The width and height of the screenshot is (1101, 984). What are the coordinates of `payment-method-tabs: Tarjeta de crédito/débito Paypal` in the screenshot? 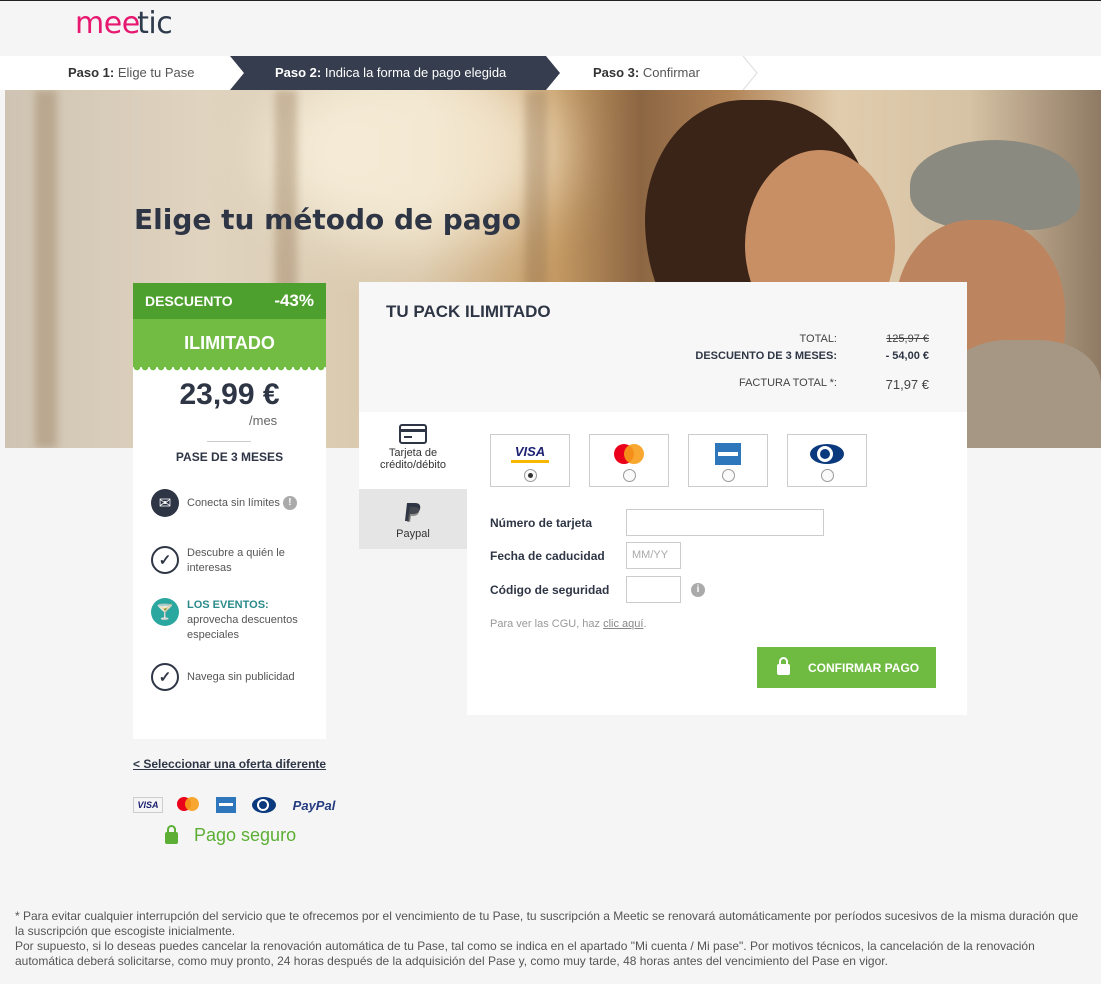 It's located at (413, 480).